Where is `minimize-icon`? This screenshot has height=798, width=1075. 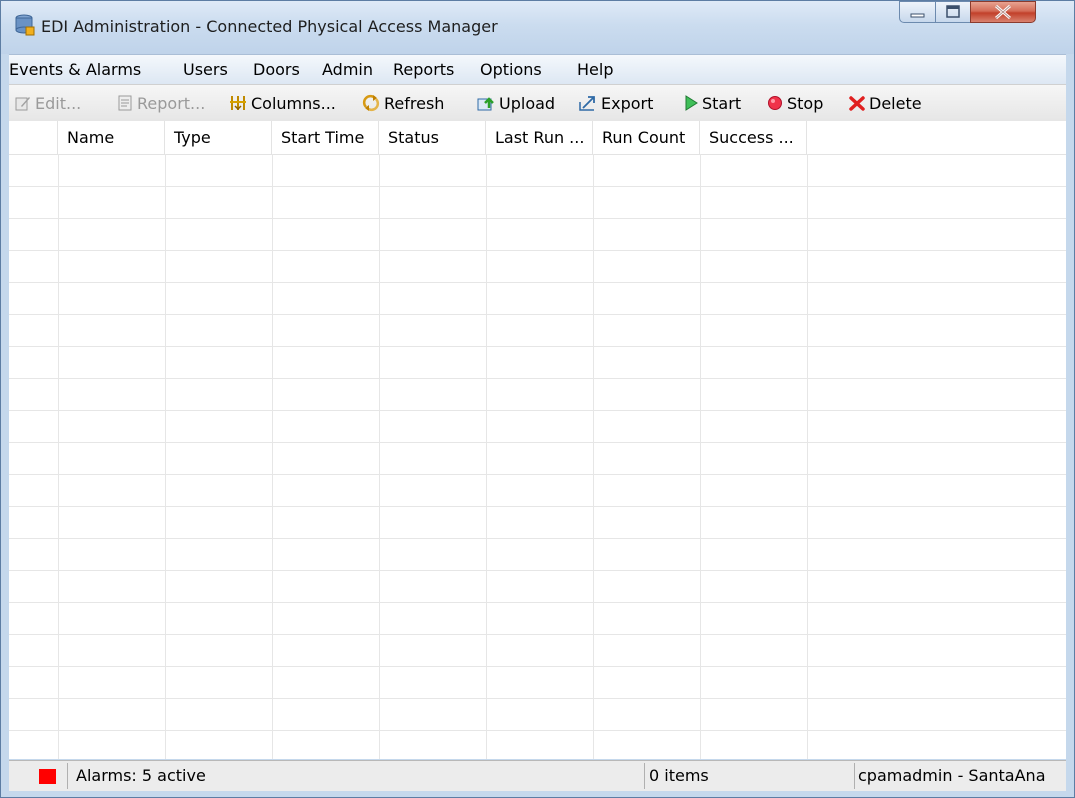
minimize-icon is located at coordinates (917, 15).